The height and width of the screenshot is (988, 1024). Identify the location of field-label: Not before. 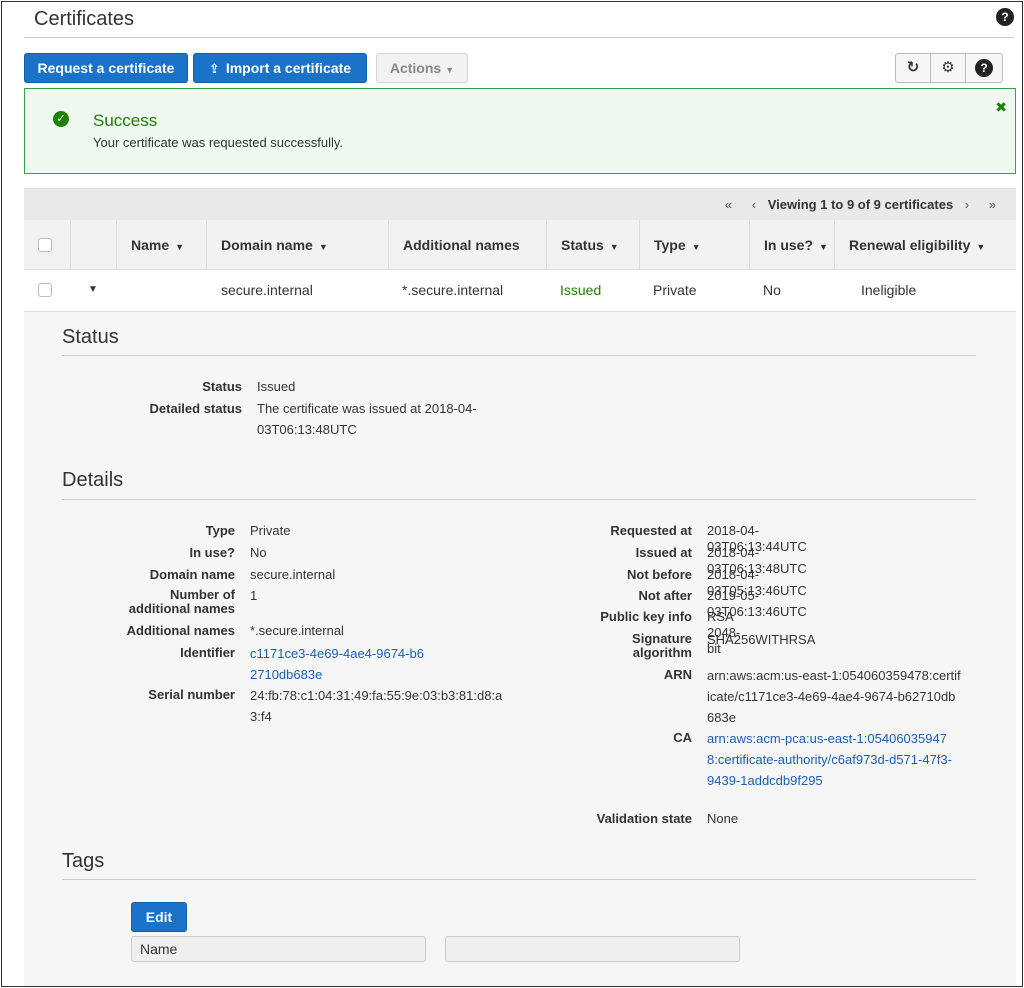
(659, 574).